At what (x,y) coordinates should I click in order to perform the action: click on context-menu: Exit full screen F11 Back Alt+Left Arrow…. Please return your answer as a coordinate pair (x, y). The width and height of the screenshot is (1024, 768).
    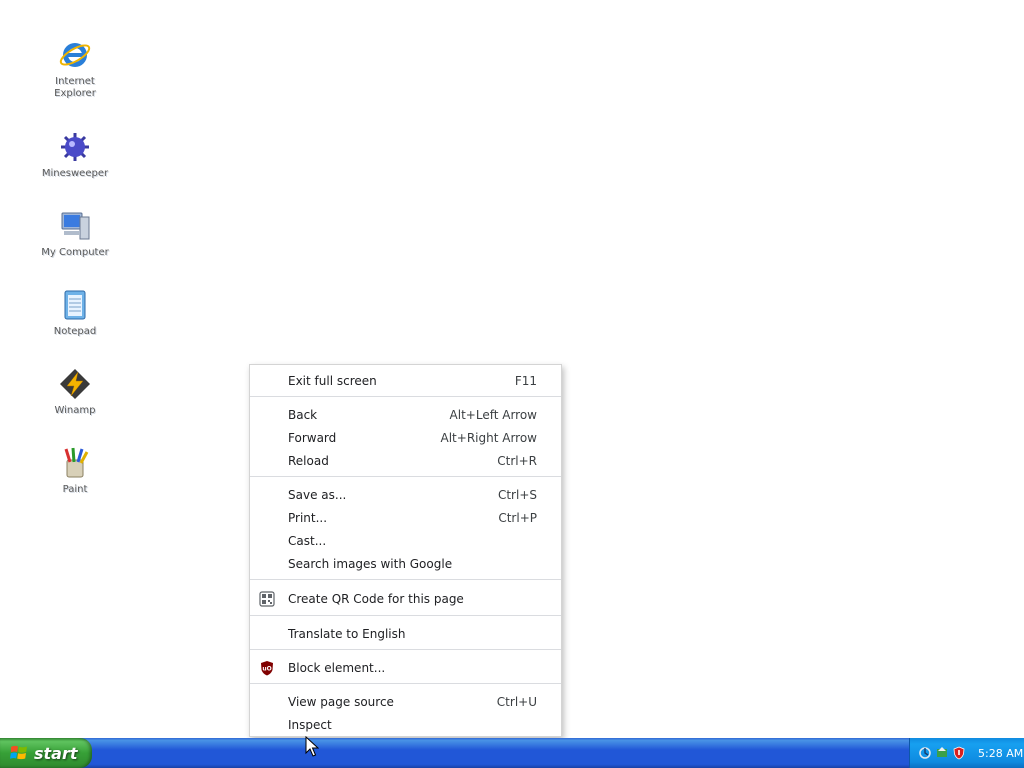
    Looking at the image, I should click on (405, 550).